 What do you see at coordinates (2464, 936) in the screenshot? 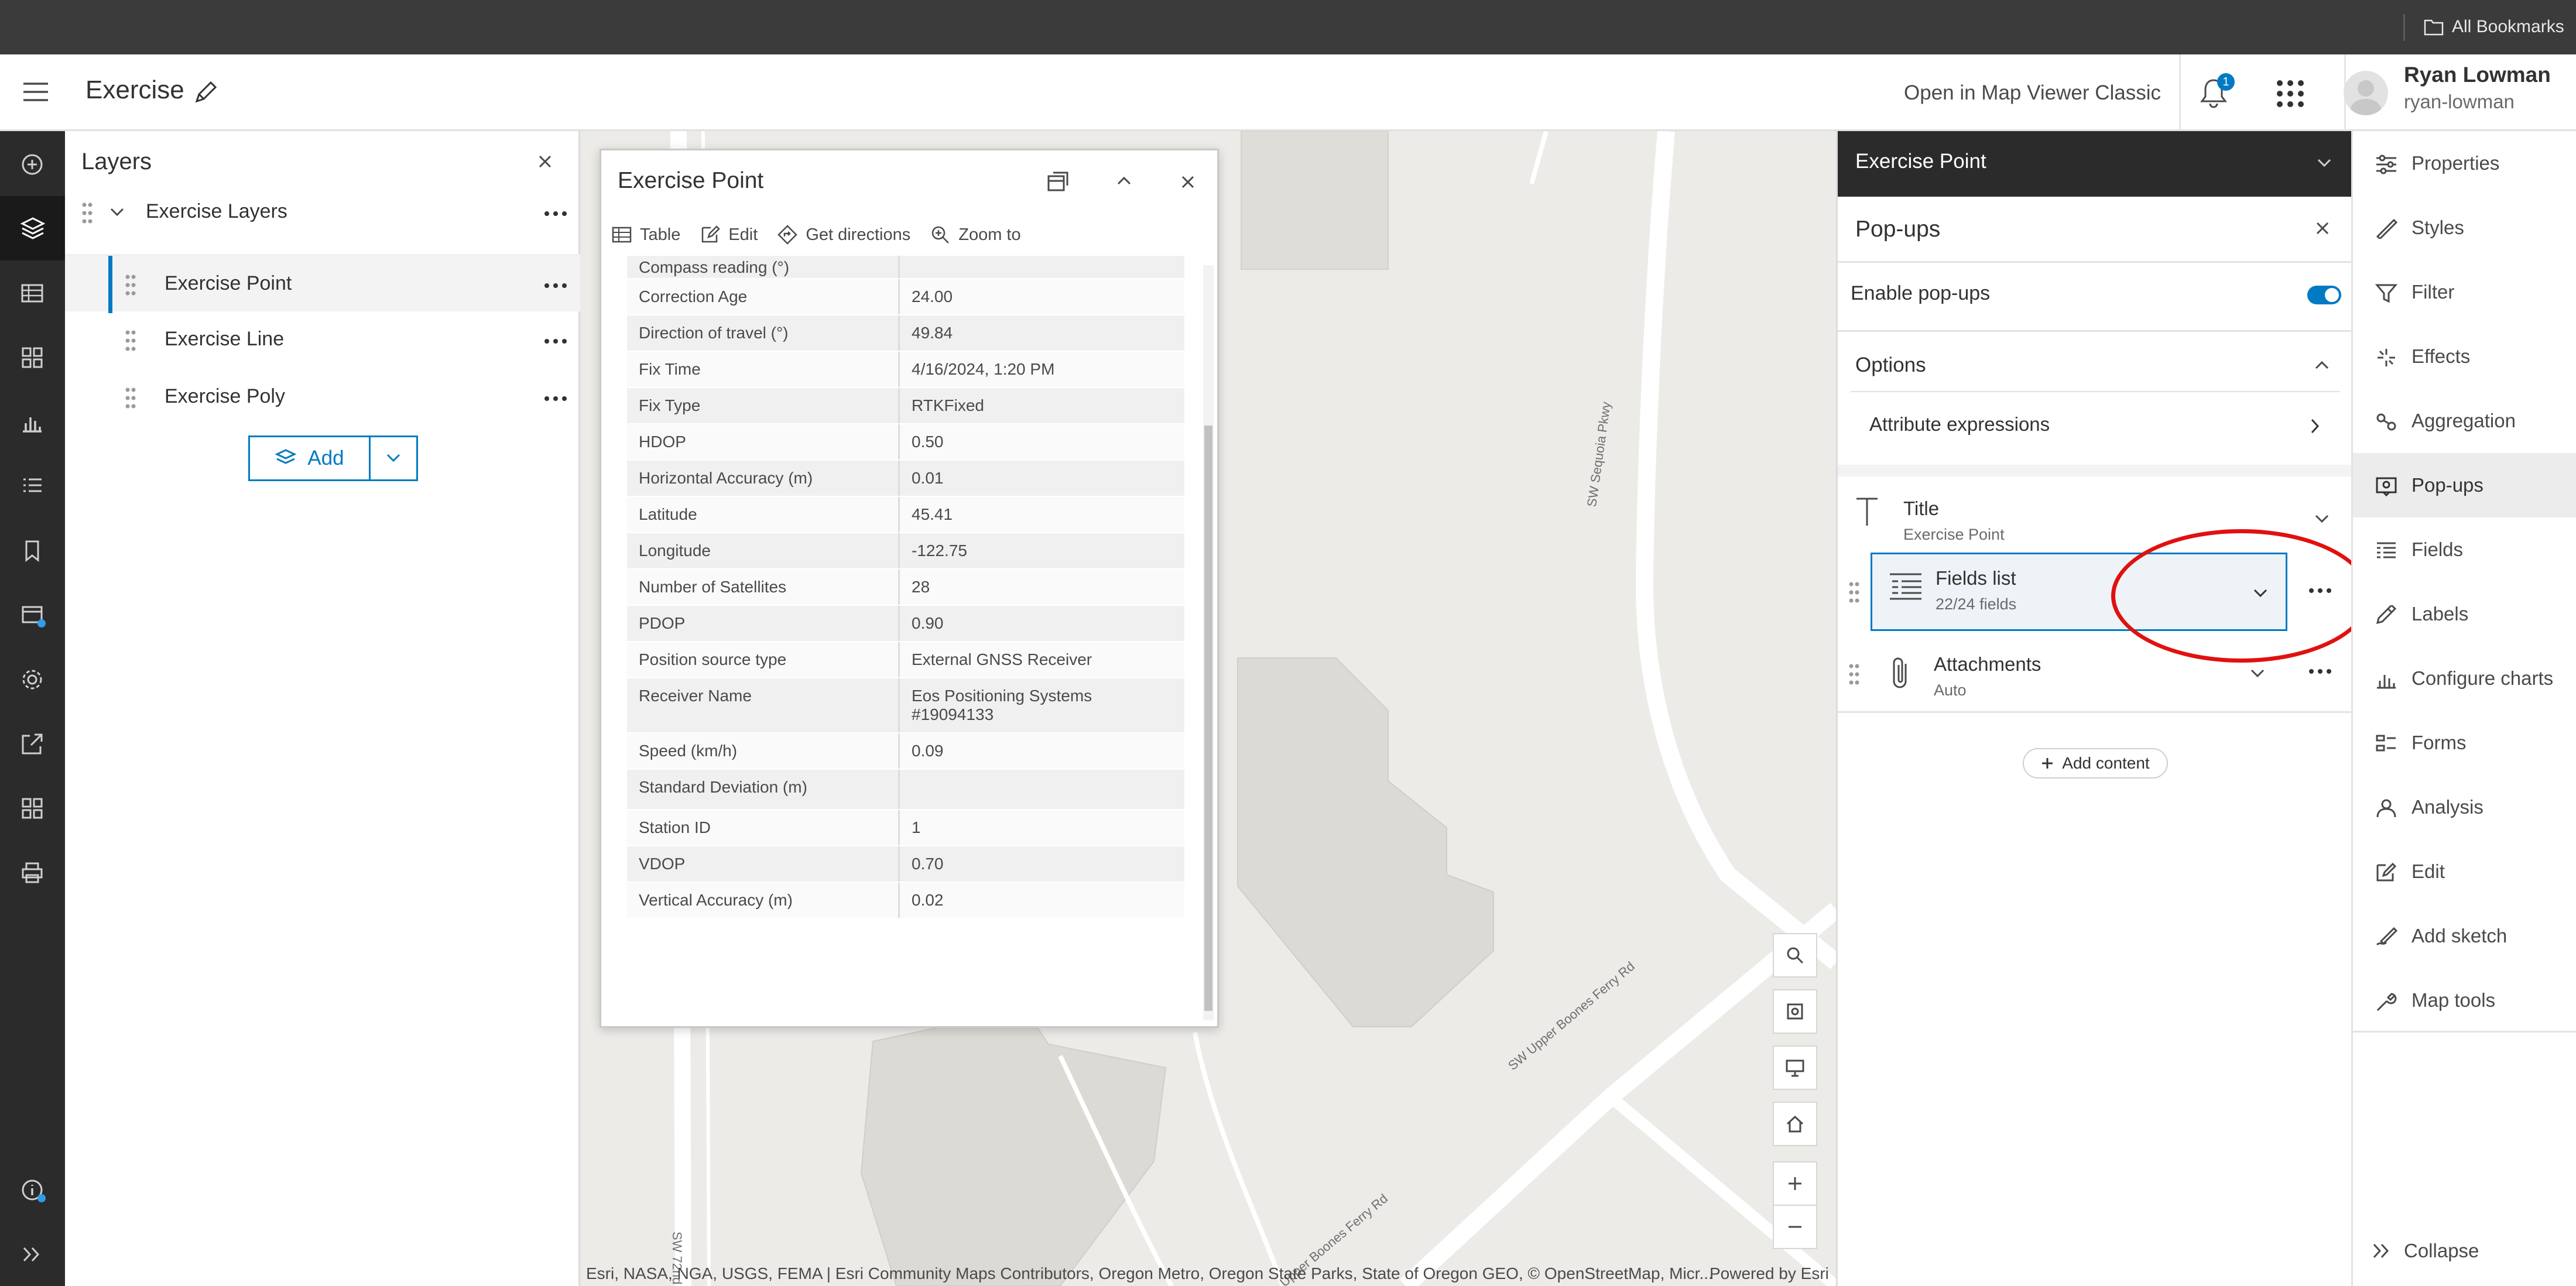
I see `rail-item-add-sketch: Add sketch` at bounding box center [2464, 936].